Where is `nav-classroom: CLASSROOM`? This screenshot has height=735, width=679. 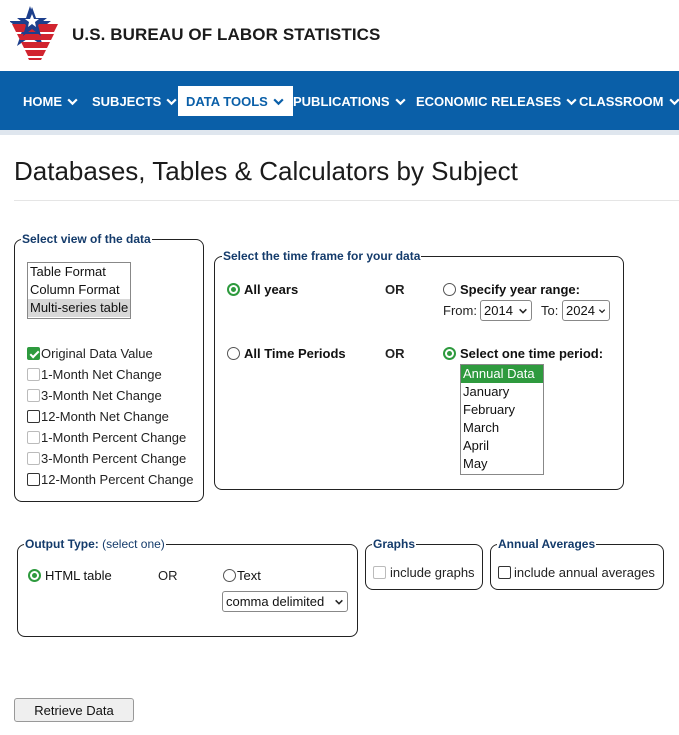 nav-classroom: CLASSROOM is located at coordinates (629, 101).